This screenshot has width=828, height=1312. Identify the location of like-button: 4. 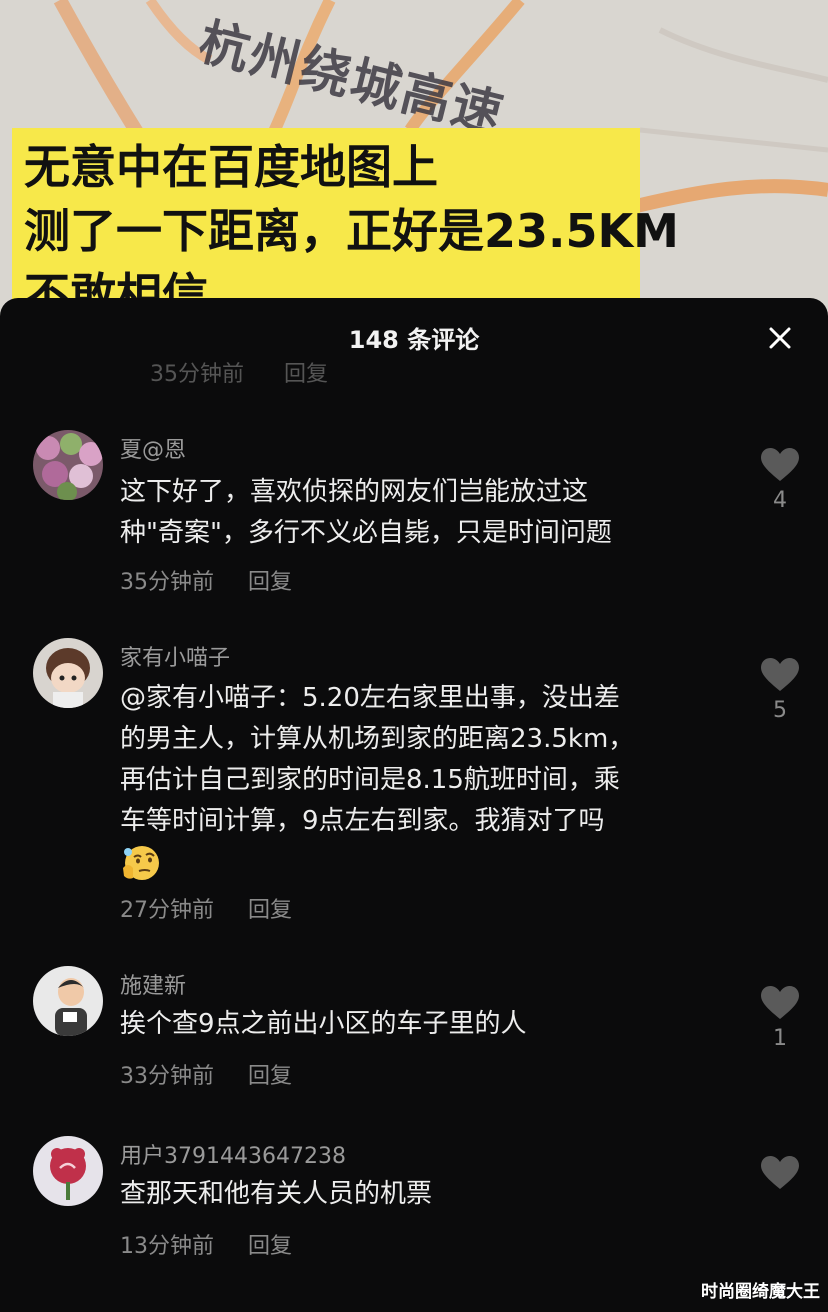
(780, 480).